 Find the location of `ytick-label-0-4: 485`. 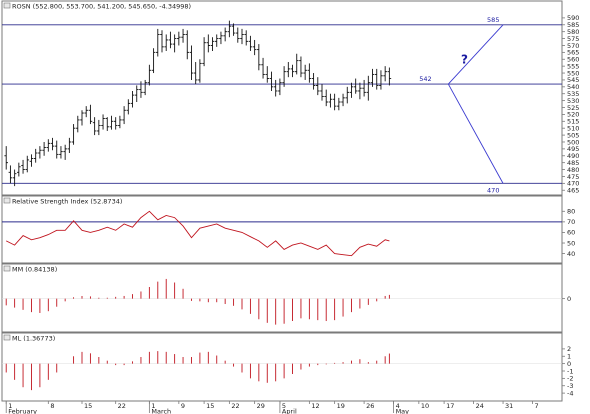

ytick-label-0-4: 485 is located at coordinates (573, 163).